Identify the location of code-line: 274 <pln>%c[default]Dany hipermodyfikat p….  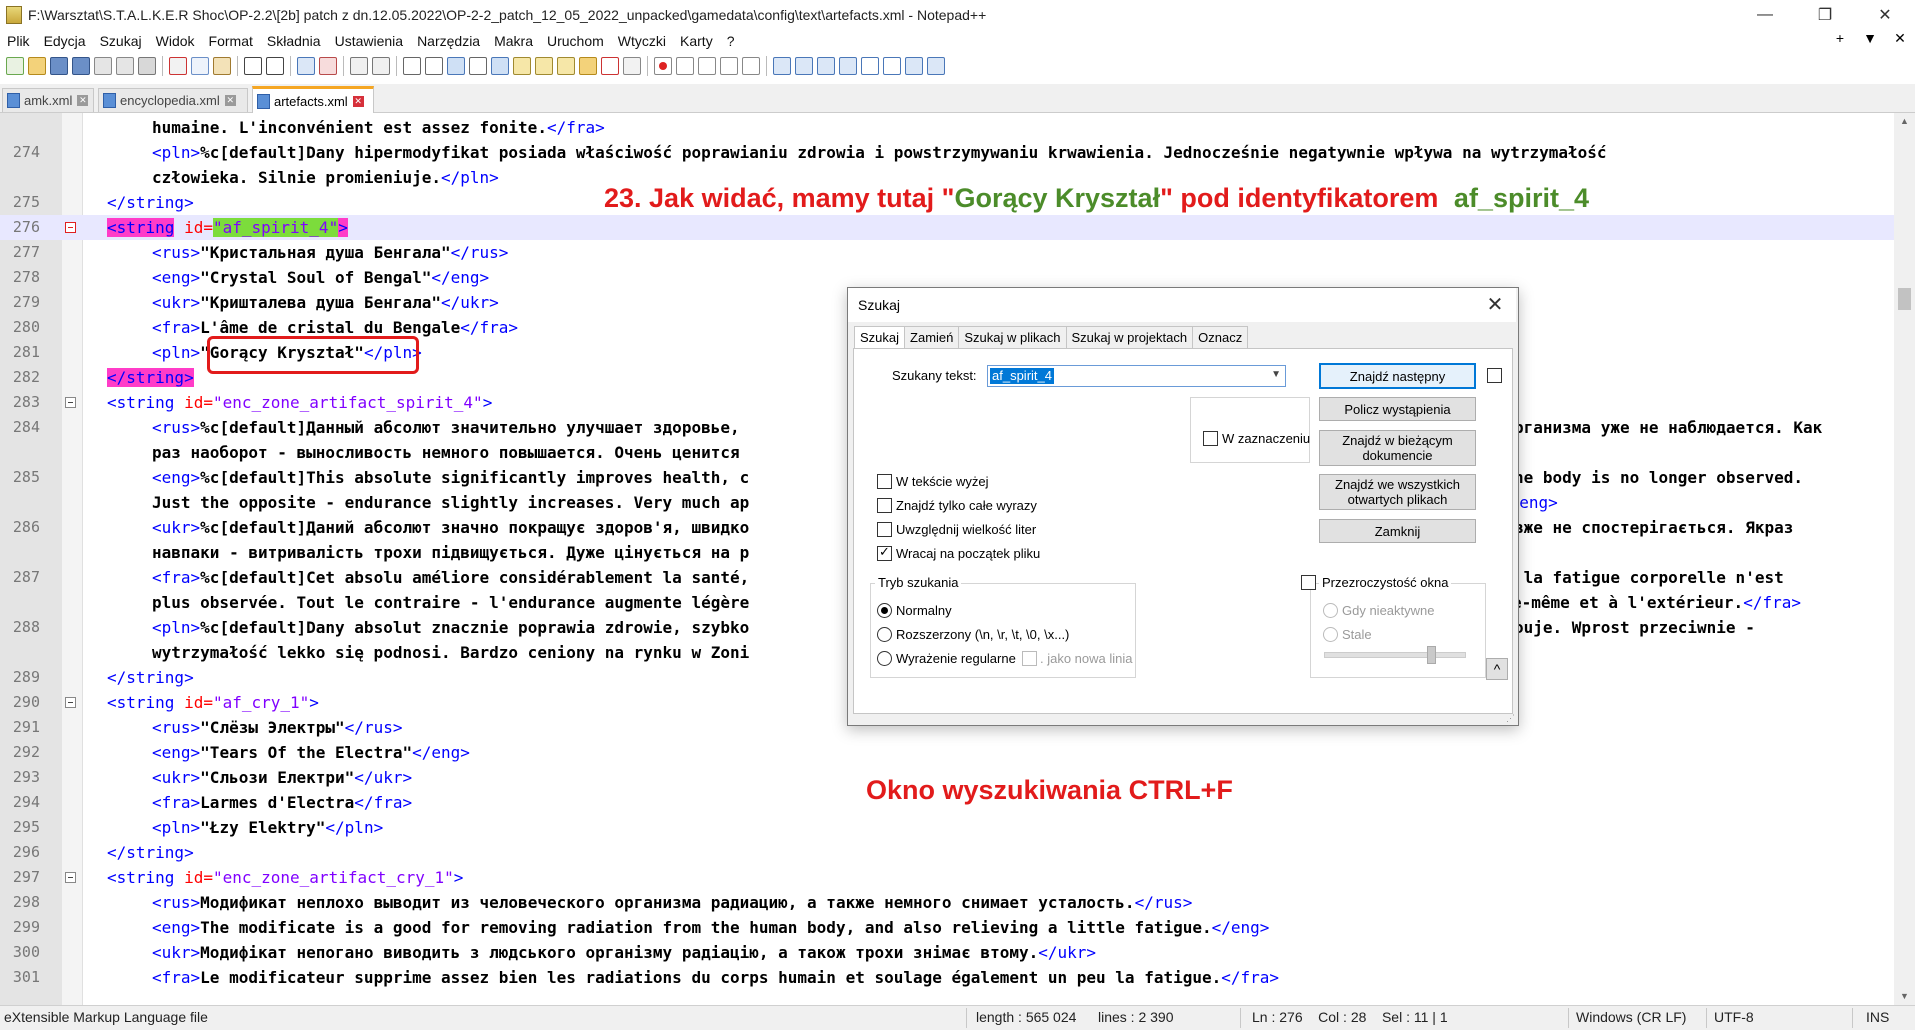
(947, 152).